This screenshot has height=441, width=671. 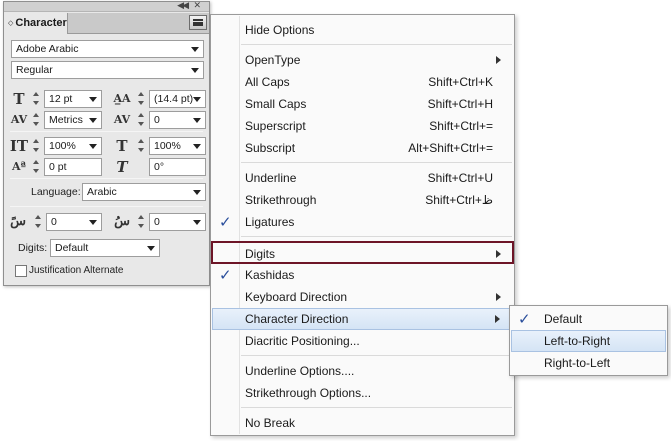 I want to click on submenu-item-left-to-right: Left-to-Right, so click(x=588, y=341).